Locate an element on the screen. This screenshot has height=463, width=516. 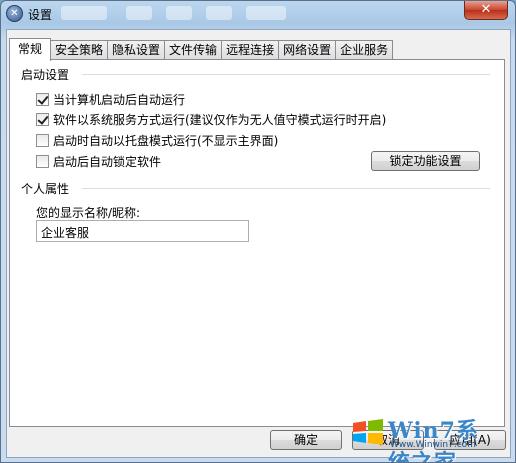
run-as-service-option: 软件以系统服务方式运行(建议仅作为无人值守模式运行时开启) is located at coordinates (211, 119).